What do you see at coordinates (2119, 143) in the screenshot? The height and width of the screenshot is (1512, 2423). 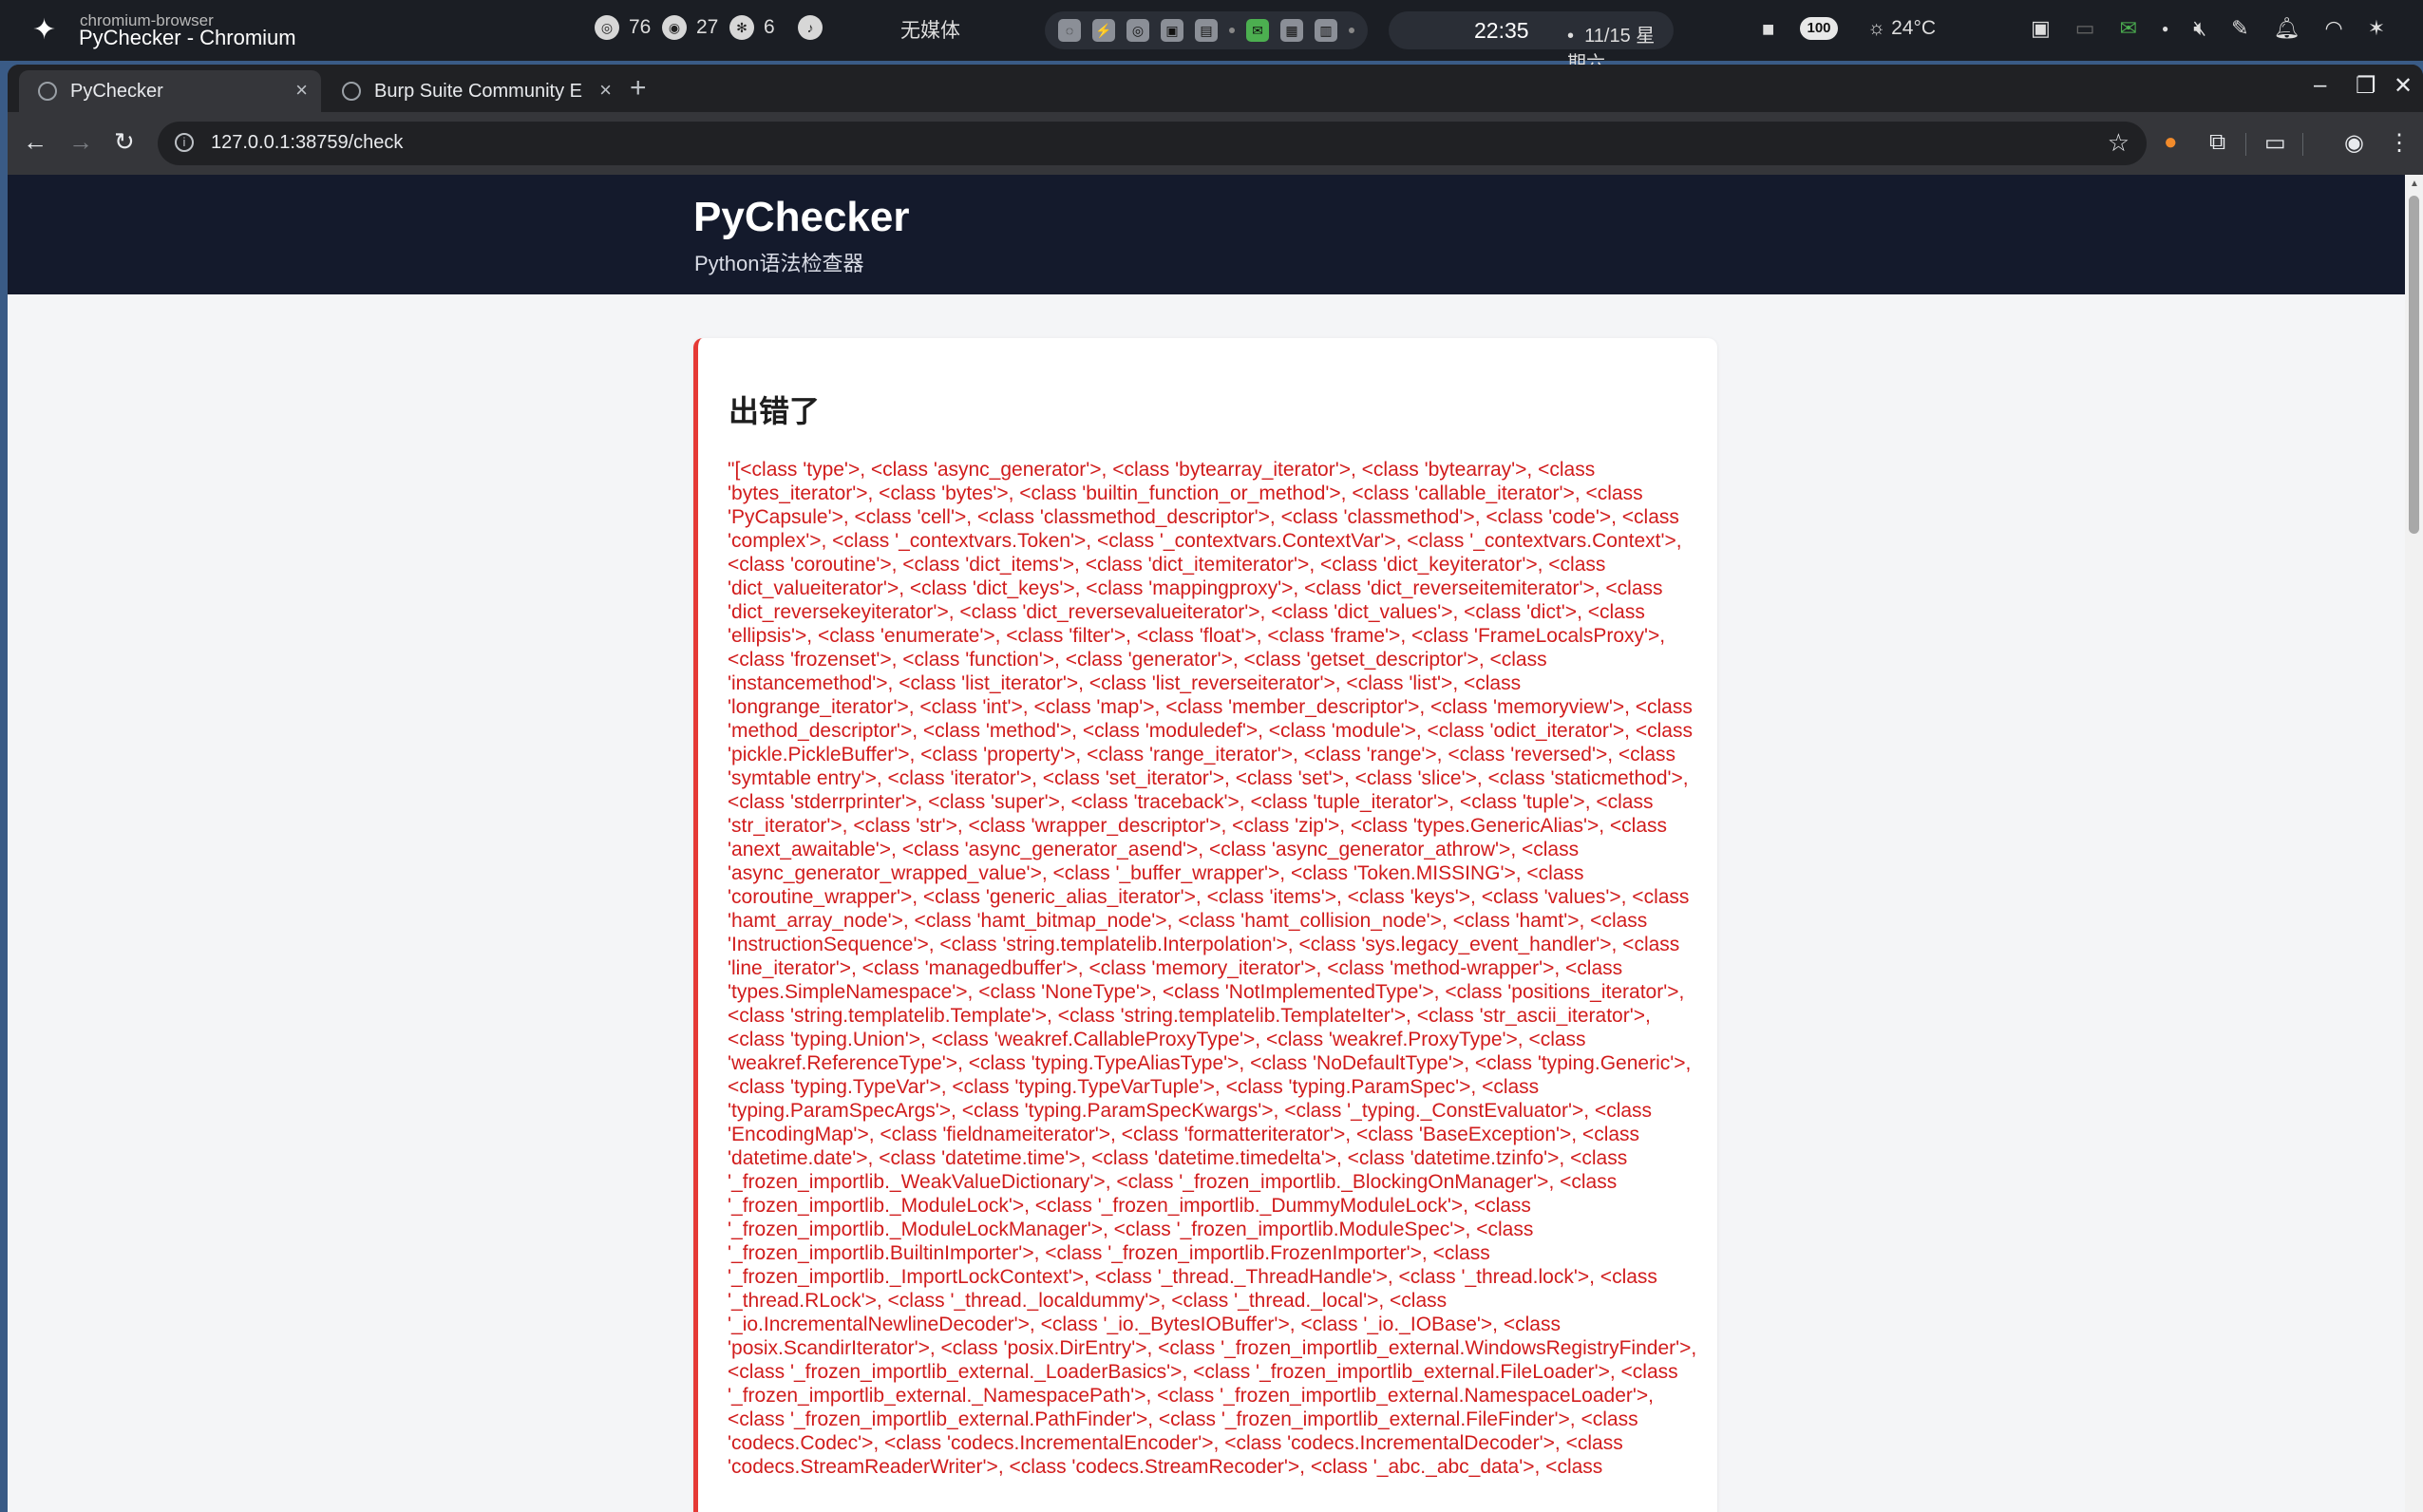 I see `bookmark-star-icon: ☆` at bounding box center [2119, 143].